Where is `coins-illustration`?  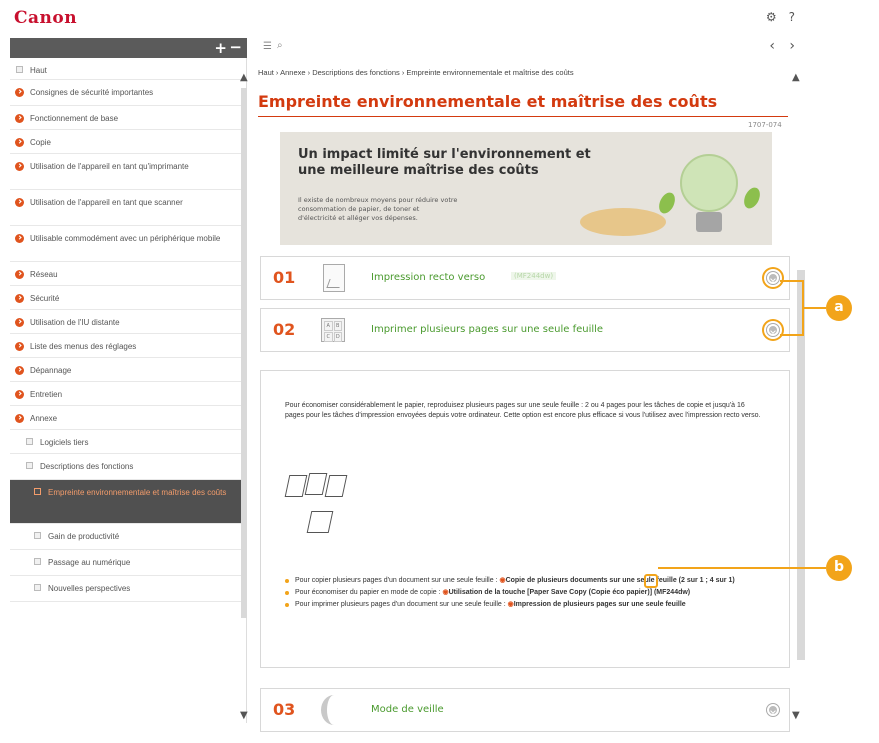 coins-illustration is located at coordinates (623, 222).